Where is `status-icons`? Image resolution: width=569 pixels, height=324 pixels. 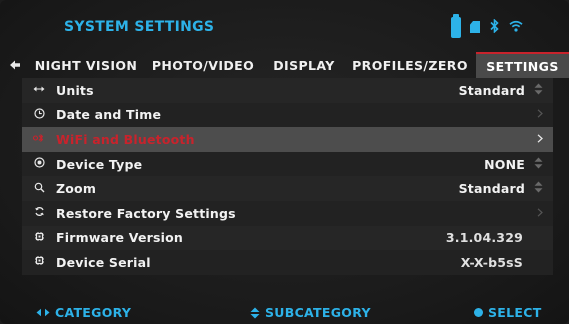
status-icons is located at coordinates (487, 25).